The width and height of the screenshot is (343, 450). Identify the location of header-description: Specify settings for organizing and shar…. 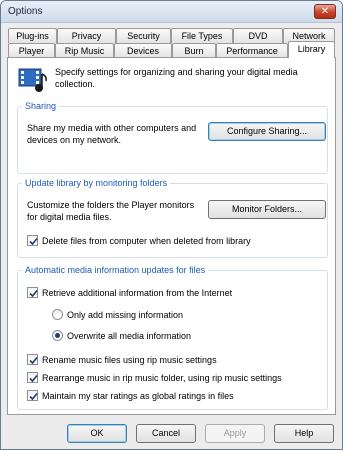
(176, 78).